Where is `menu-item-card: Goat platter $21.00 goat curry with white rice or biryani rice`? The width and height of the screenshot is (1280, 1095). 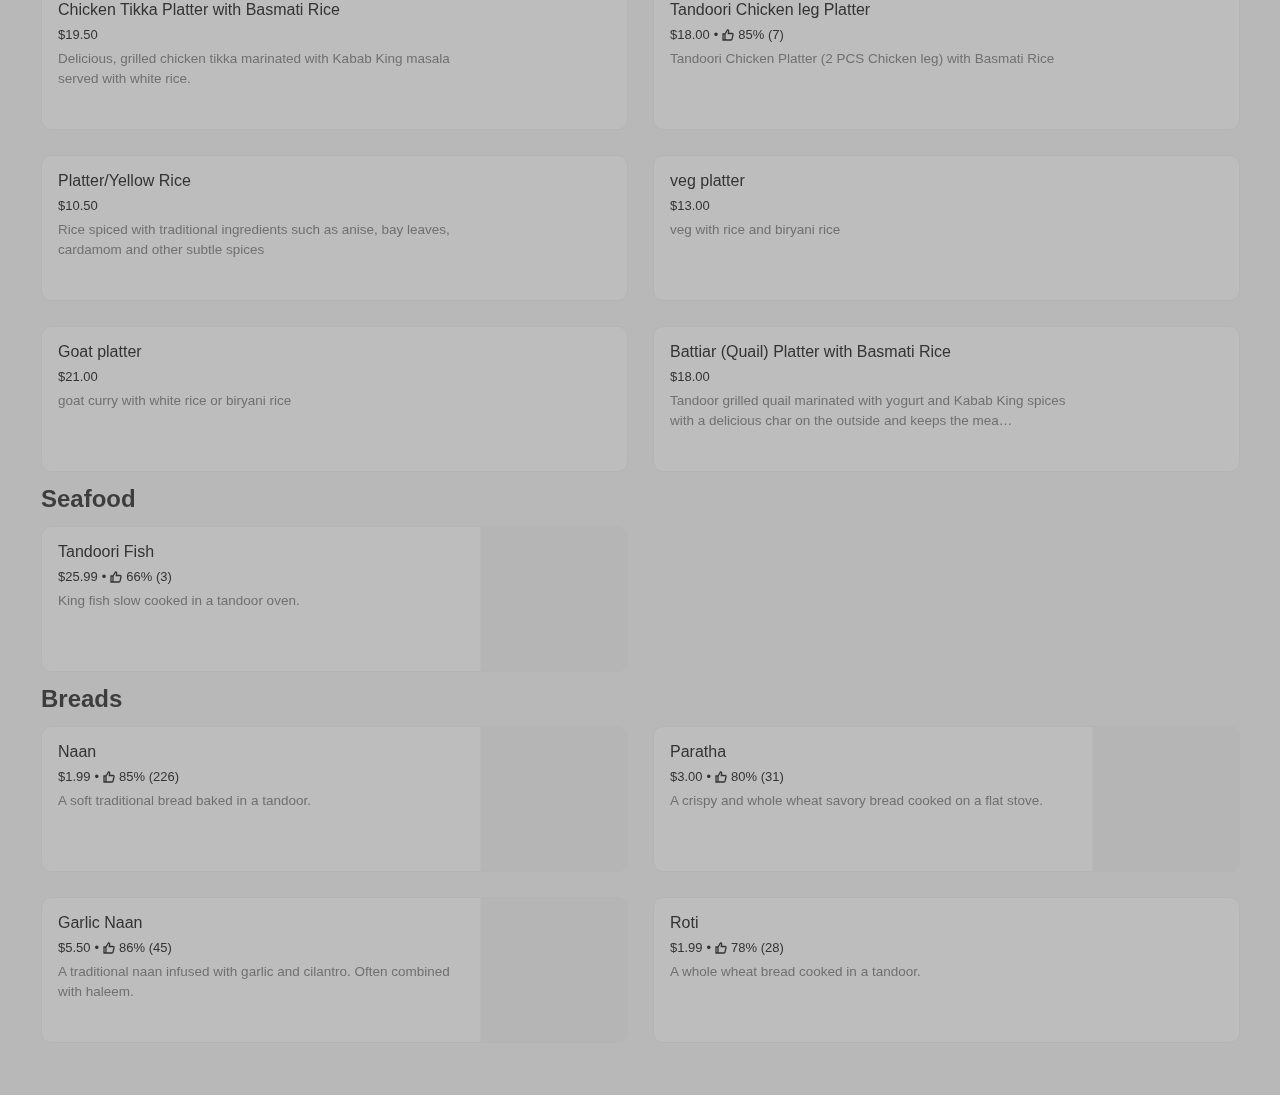
menu-item-card: Goat platter $21.00 goat curry with white rice or biryani rice is located at coordinates (334, 399).